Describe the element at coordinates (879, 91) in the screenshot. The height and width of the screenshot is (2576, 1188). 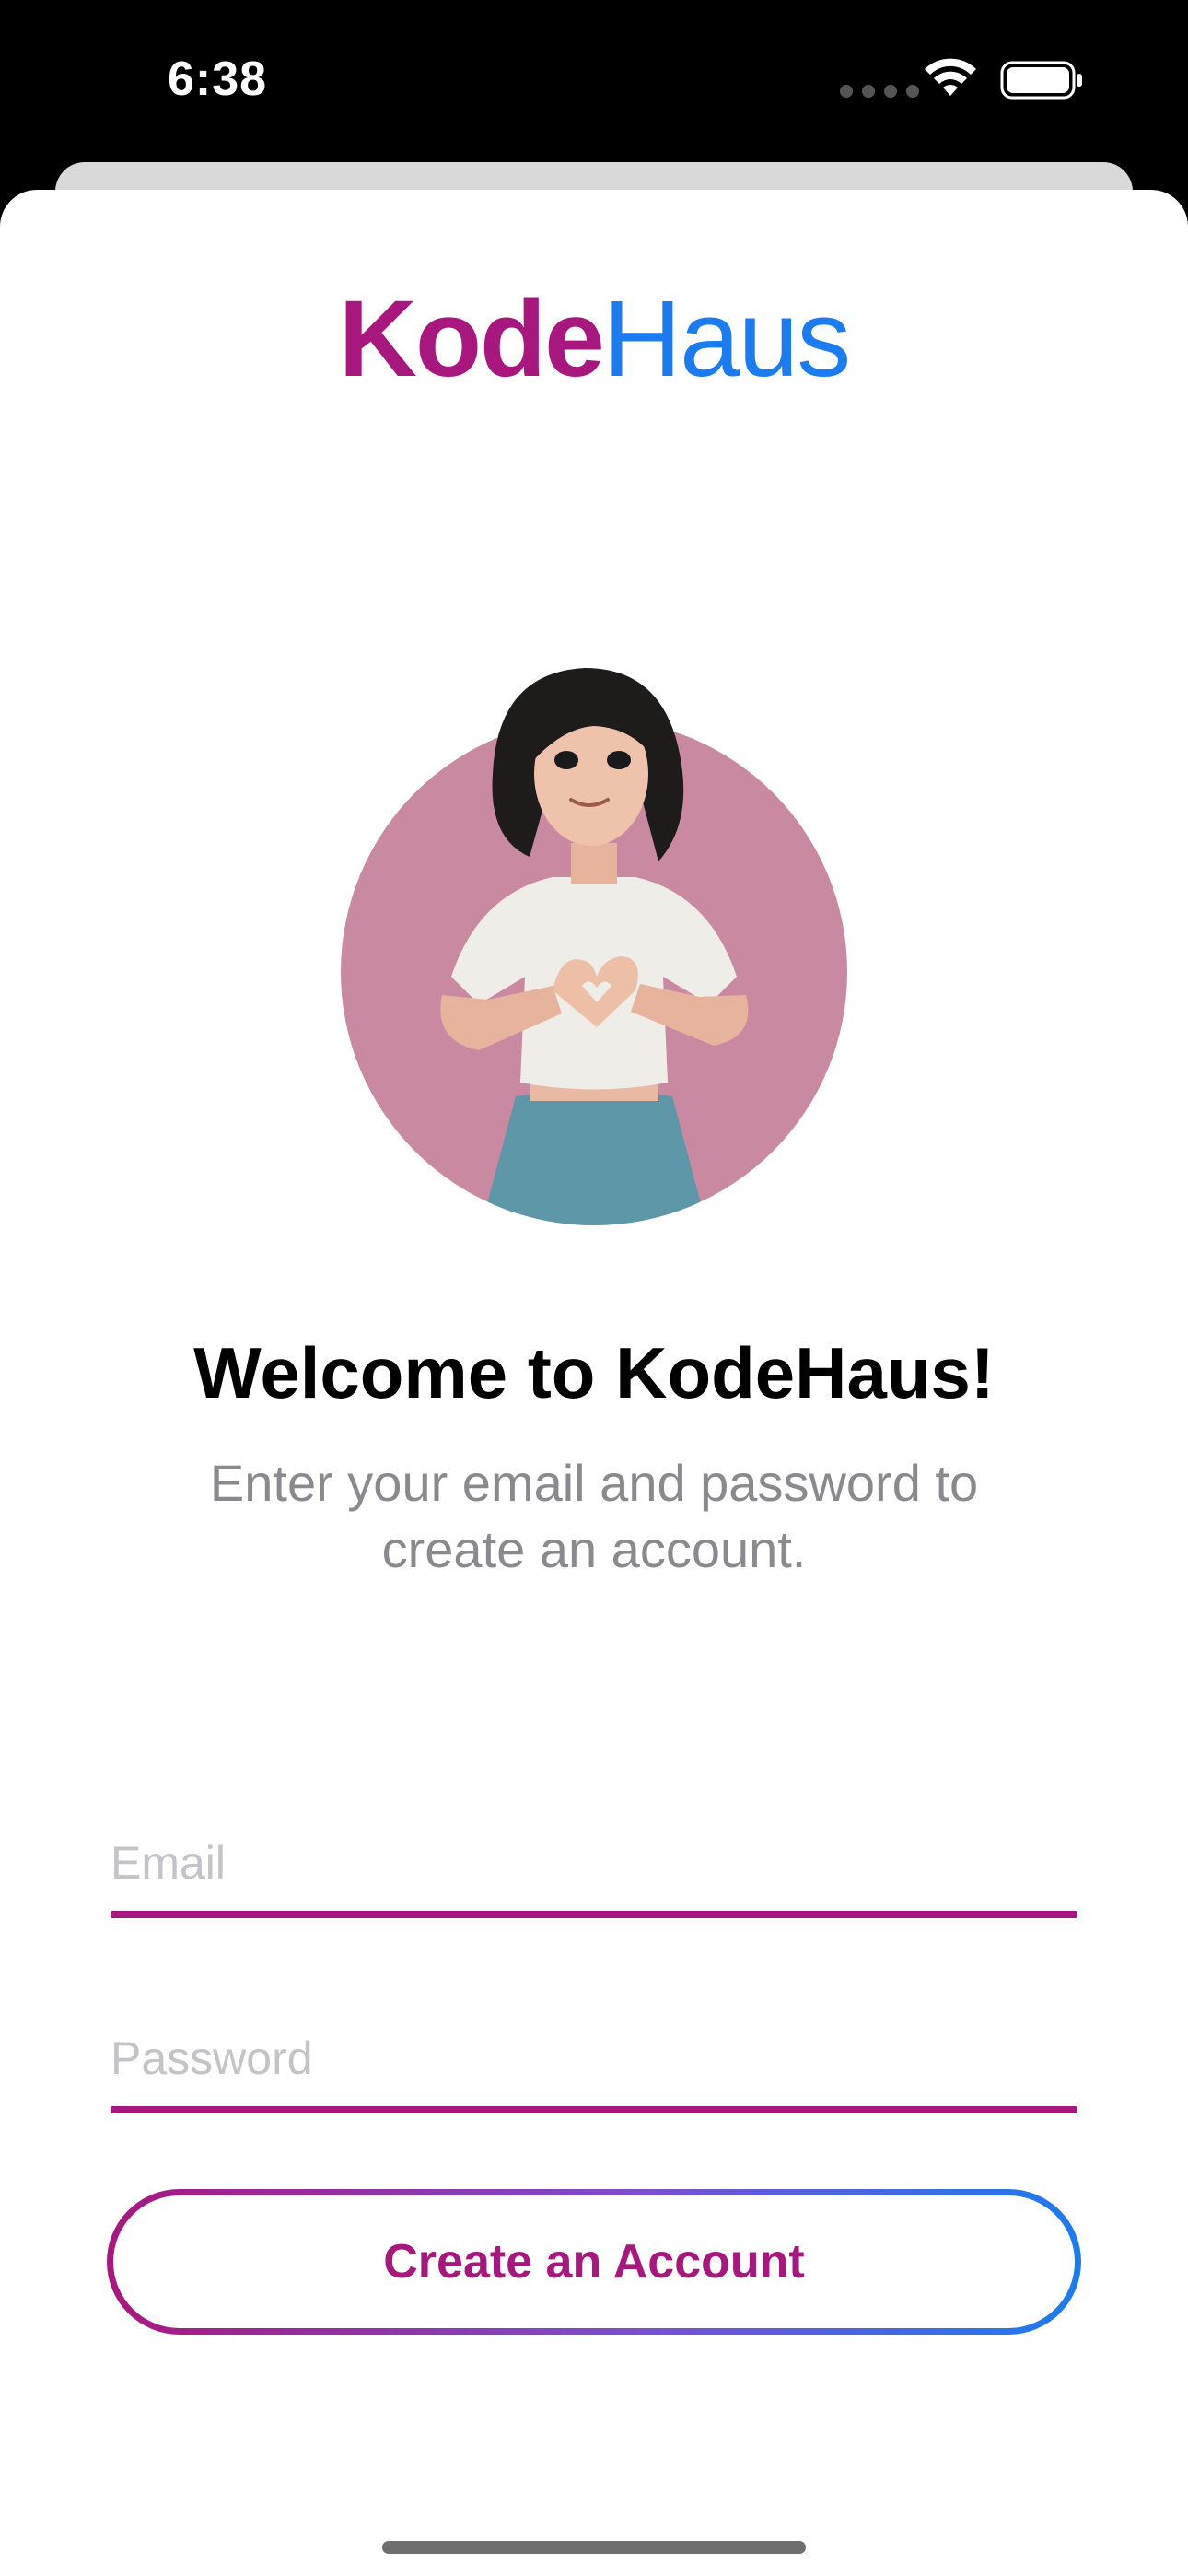
I see `cellular-signal-icon` at that location.